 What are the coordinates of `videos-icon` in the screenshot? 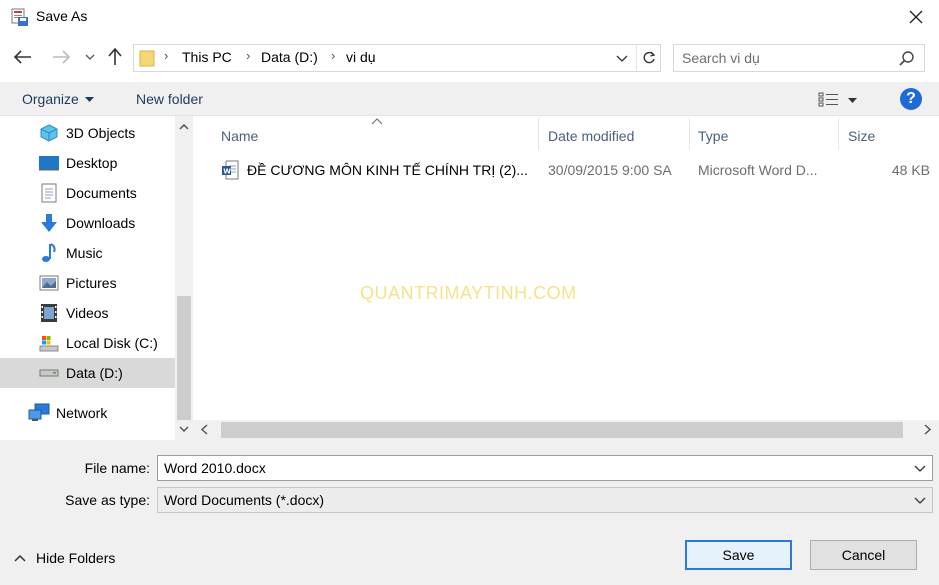 It's located at (49, 313).